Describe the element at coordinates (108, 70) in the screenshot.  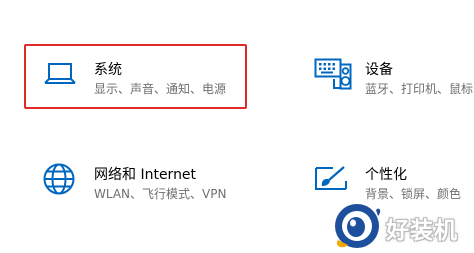
I see `tile-system-title: 系统` at that location.